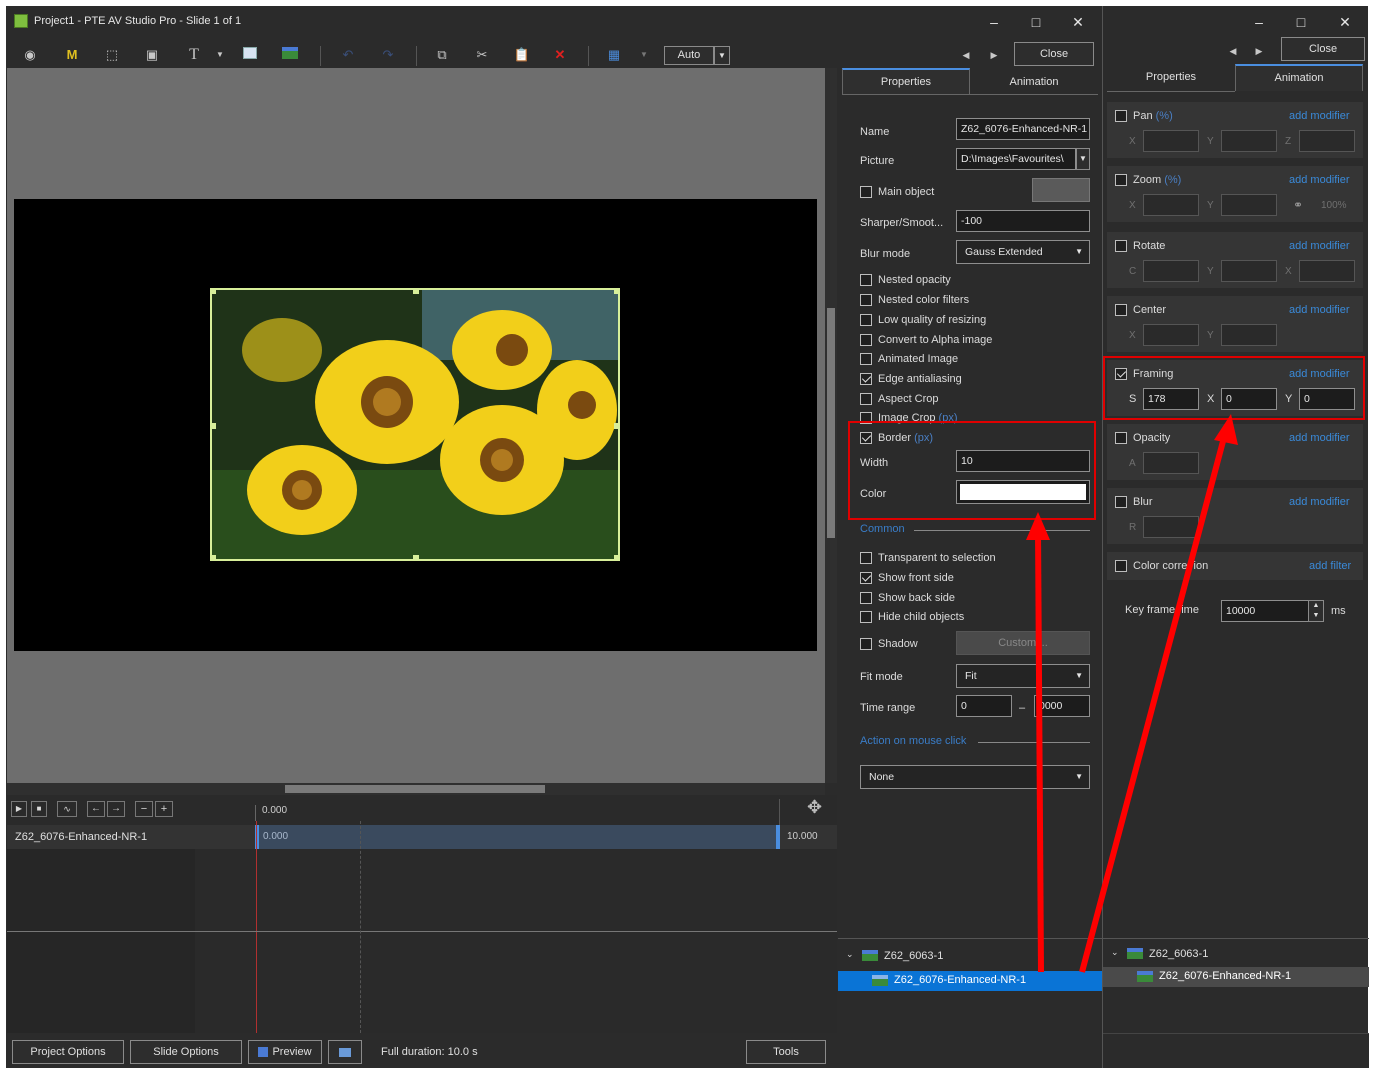 The width and height of the screenshot is (1375, 1068). Describe the element at coordinates (866, 399) in the screenshot. I see `aspect-crop-checkbox` at that location.